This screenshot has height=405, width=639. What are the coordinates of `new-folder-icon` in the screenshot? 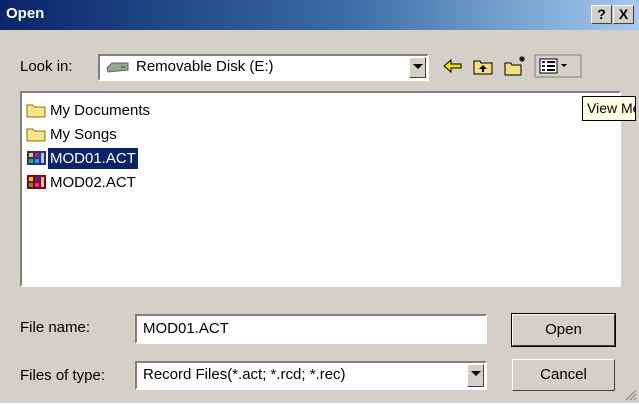 It's located at (515, 66).